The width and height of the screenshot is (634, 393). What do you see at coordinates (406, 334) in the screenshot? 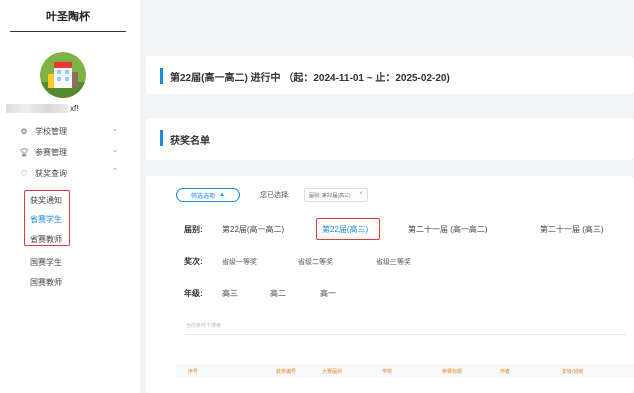
I see `divider` at bounding box center [406, 334].